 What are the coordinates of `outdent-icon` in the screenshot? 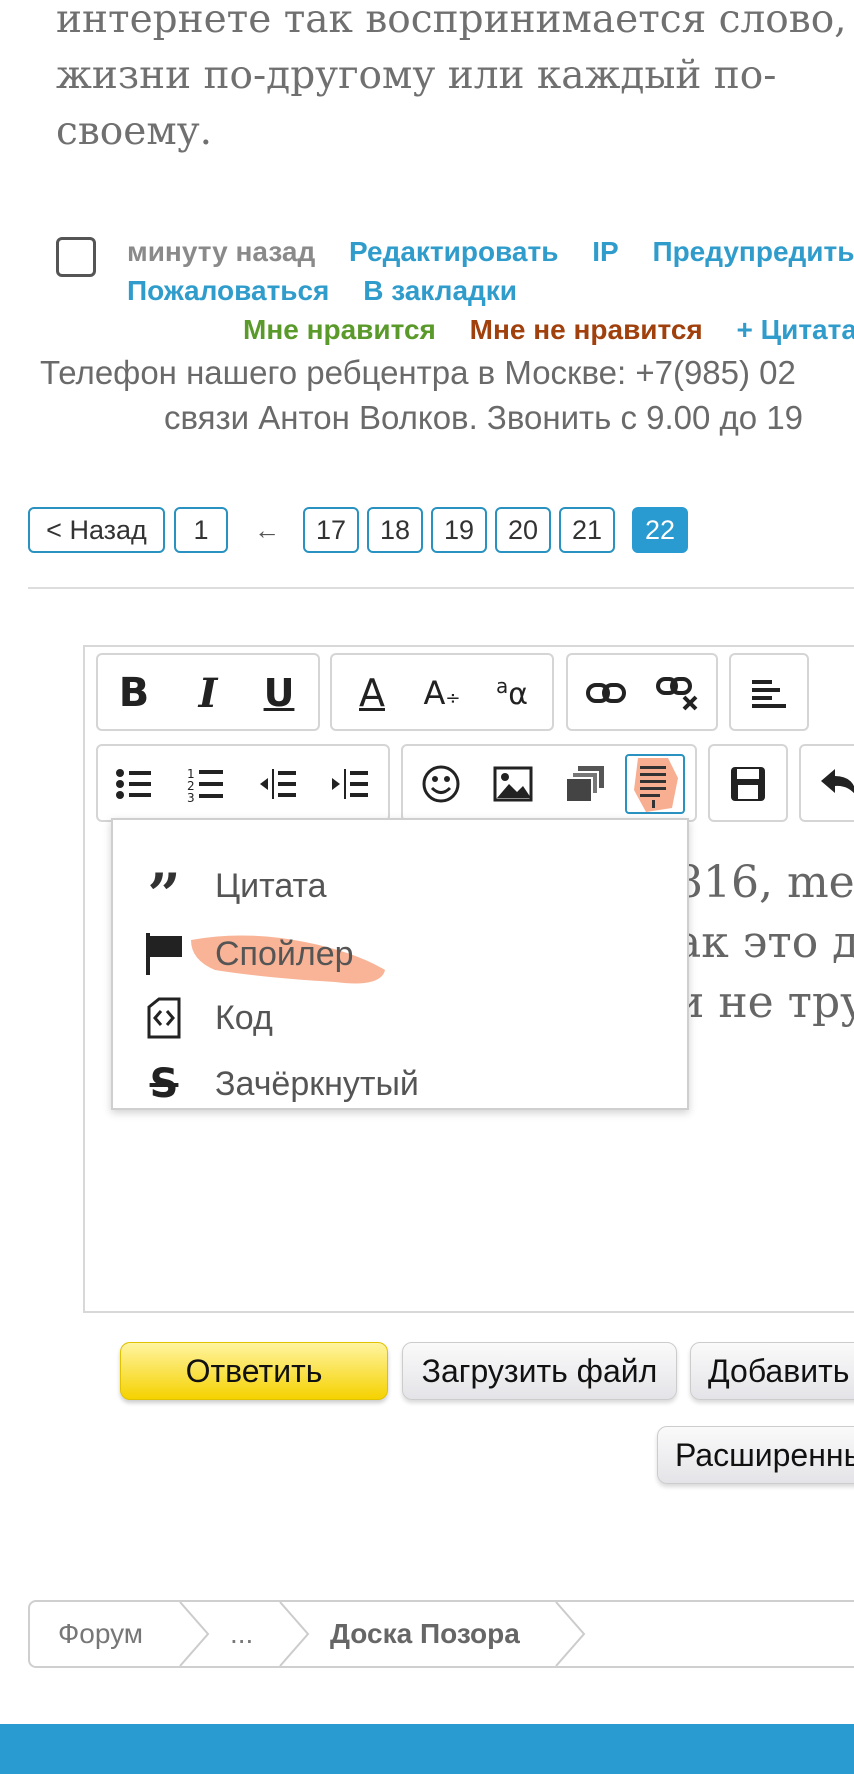 It's located at (278, 784).